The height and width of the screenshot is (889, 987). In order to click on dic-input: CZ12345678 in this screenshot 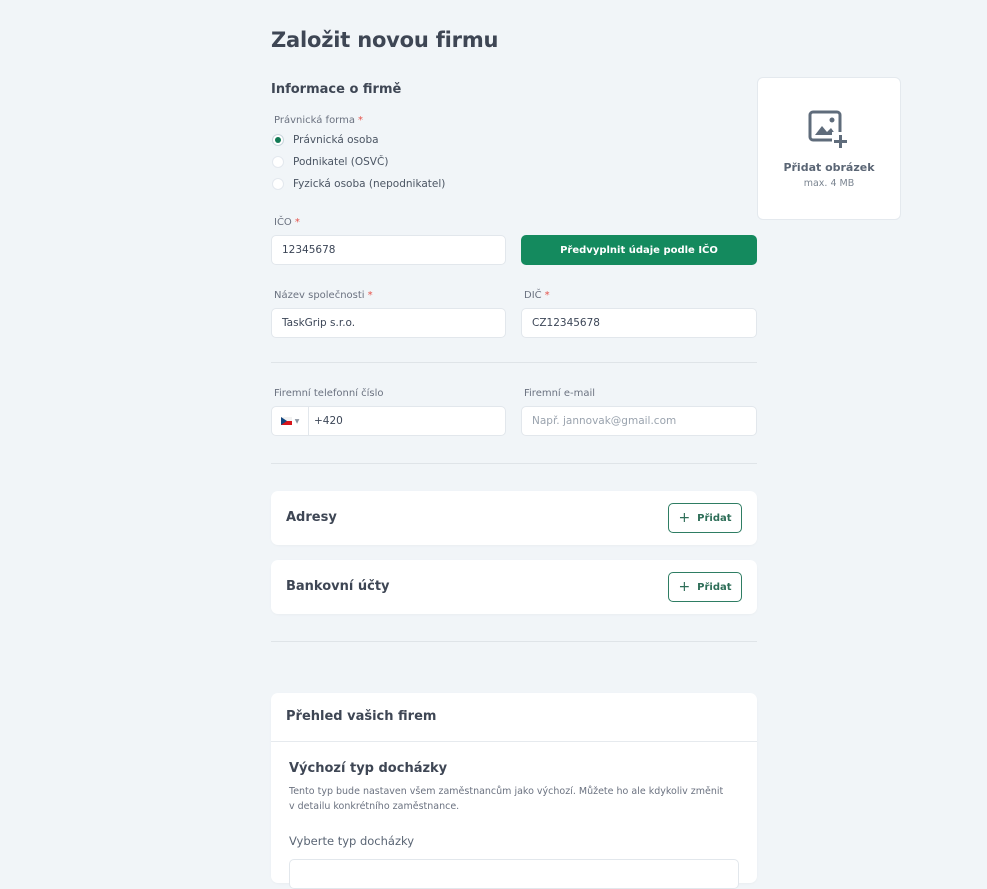, I will do `click(639, 323)`.